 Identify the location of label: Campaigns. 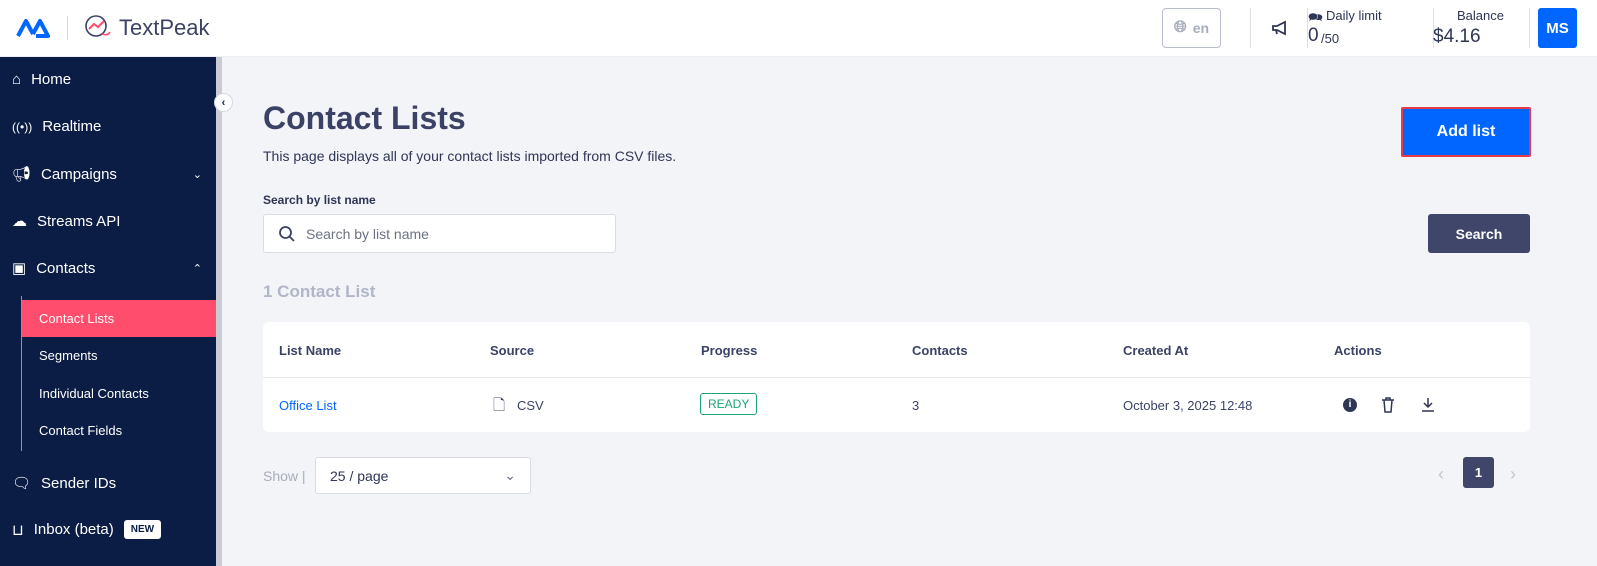
(79, 174).